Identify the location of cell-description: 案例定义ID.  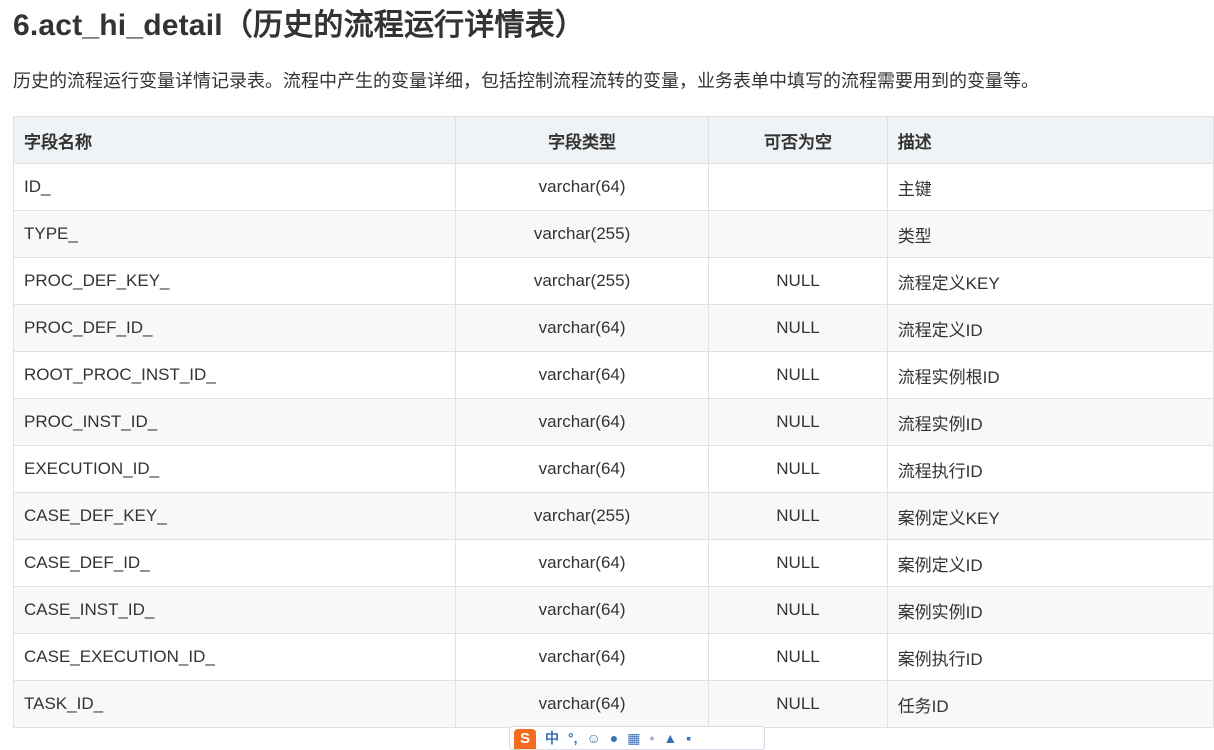
(1050, 563).